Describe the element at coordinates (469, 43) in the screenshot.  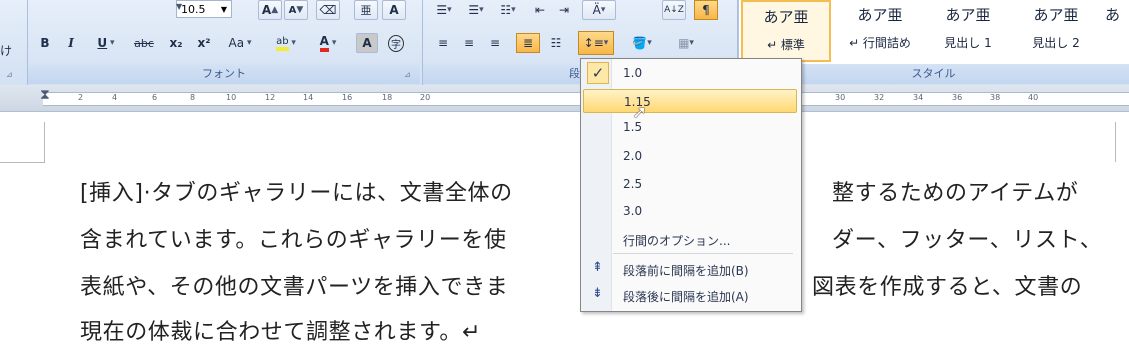
I see `align-center-button: ≡` at that location.